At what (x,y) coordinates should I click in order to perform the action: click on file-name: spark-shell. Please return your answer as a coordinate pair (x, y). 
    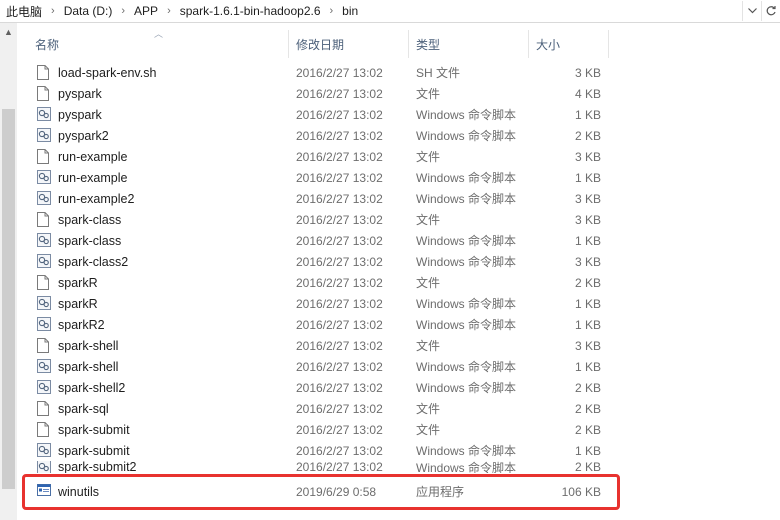
    Looking at the image, I should click on (88, 366).